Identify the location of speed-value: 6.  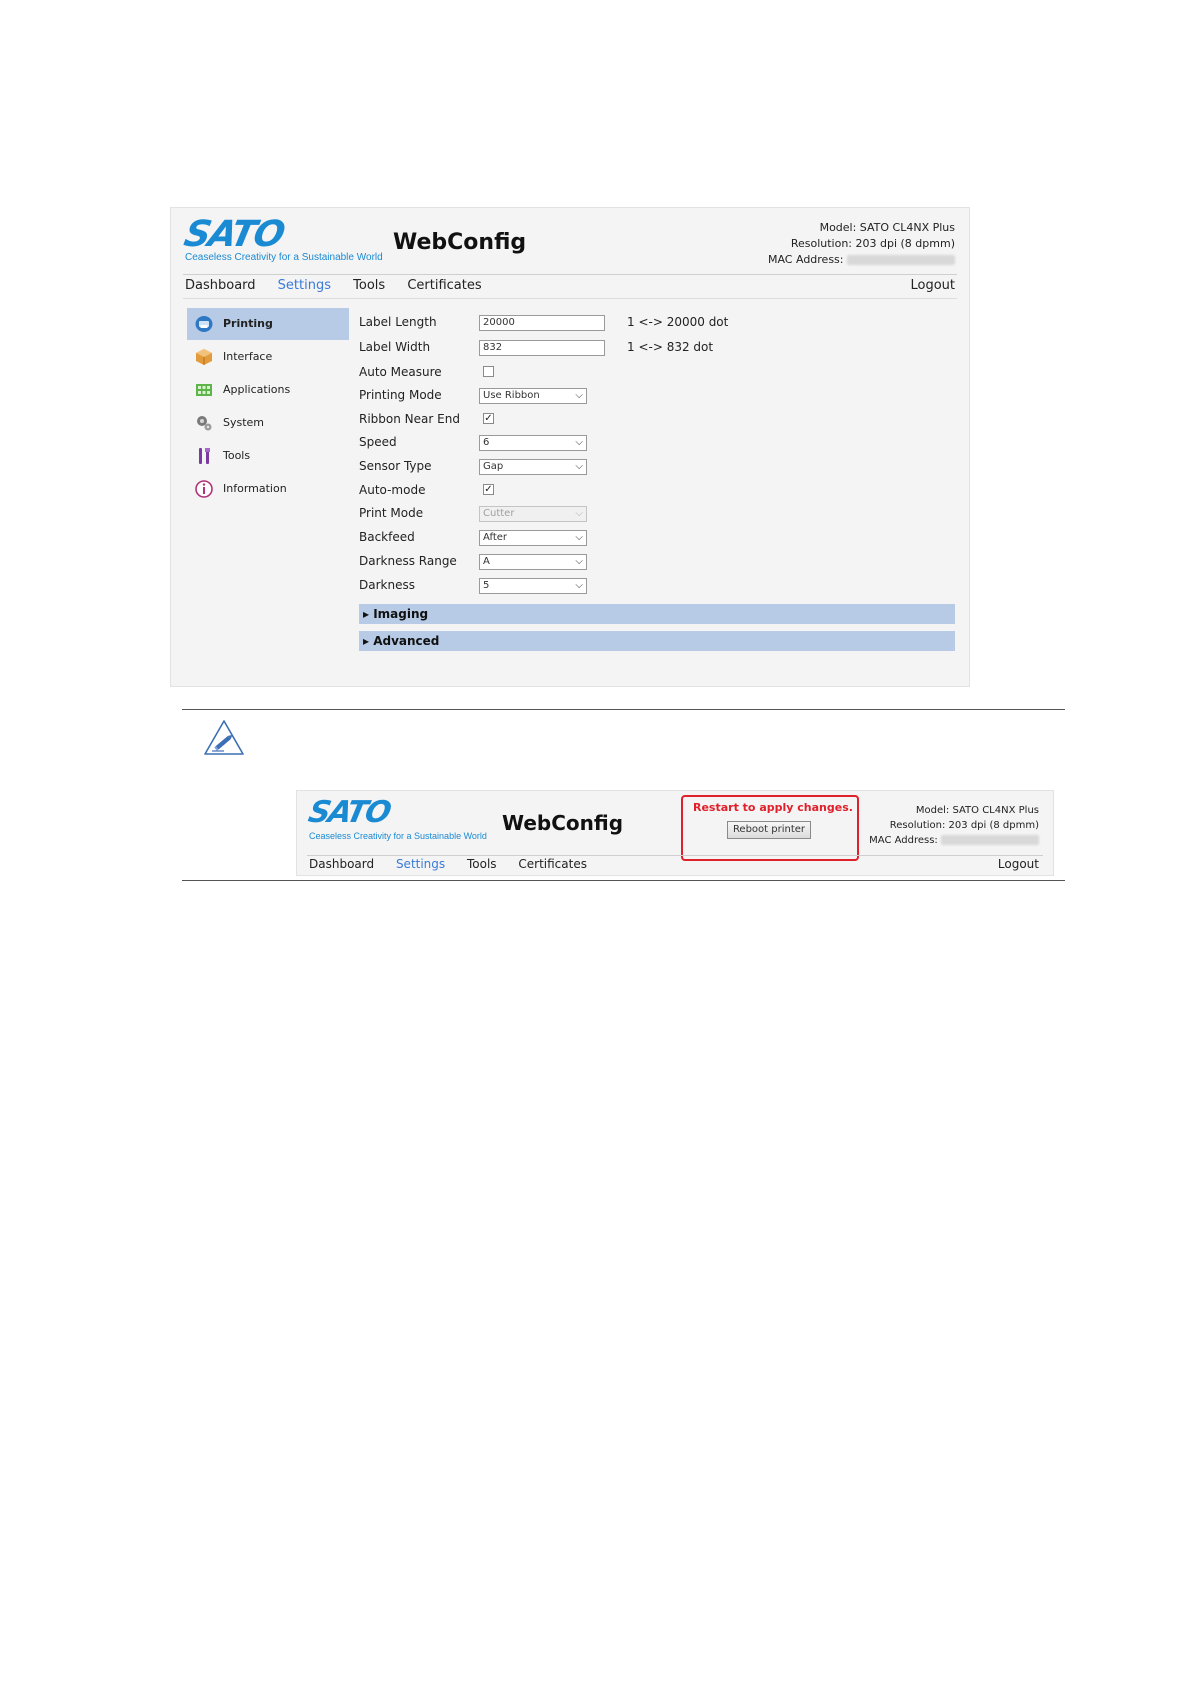
(486, 442).